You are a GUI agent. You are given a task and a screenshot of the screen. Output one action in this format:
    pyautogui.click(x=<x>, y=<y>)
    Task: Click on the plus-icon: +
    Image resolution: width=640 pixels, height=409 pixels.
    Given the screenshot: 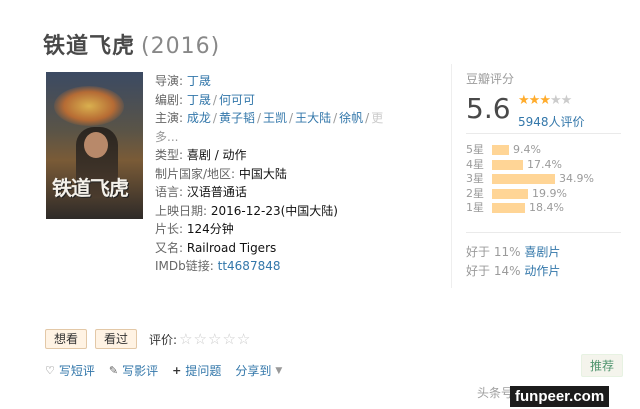 What is the action you would take?
    pyautogui.click(x=177, y=370)
    